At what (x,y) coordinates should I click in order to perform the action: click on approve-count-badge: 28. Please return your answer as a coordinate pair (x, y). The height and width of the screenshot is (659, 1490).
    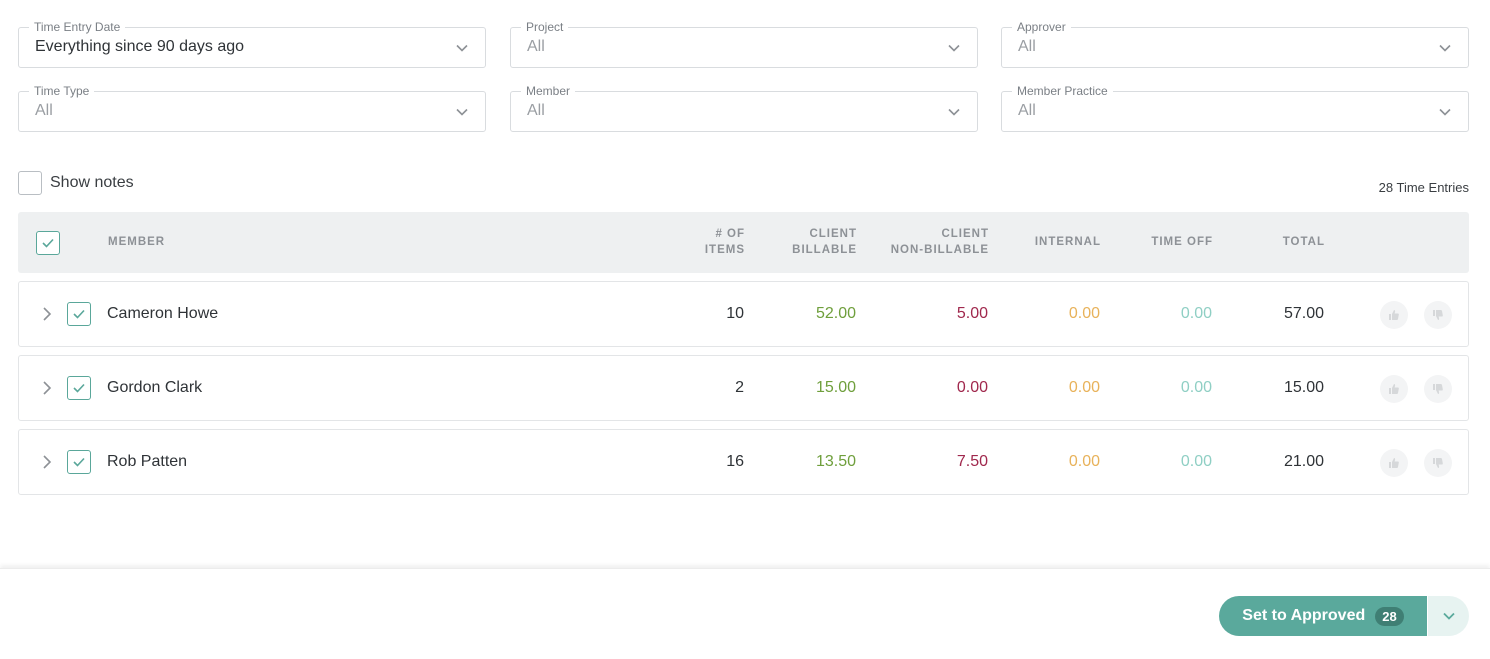
    Looking at the image, I should click on (1389, 616).